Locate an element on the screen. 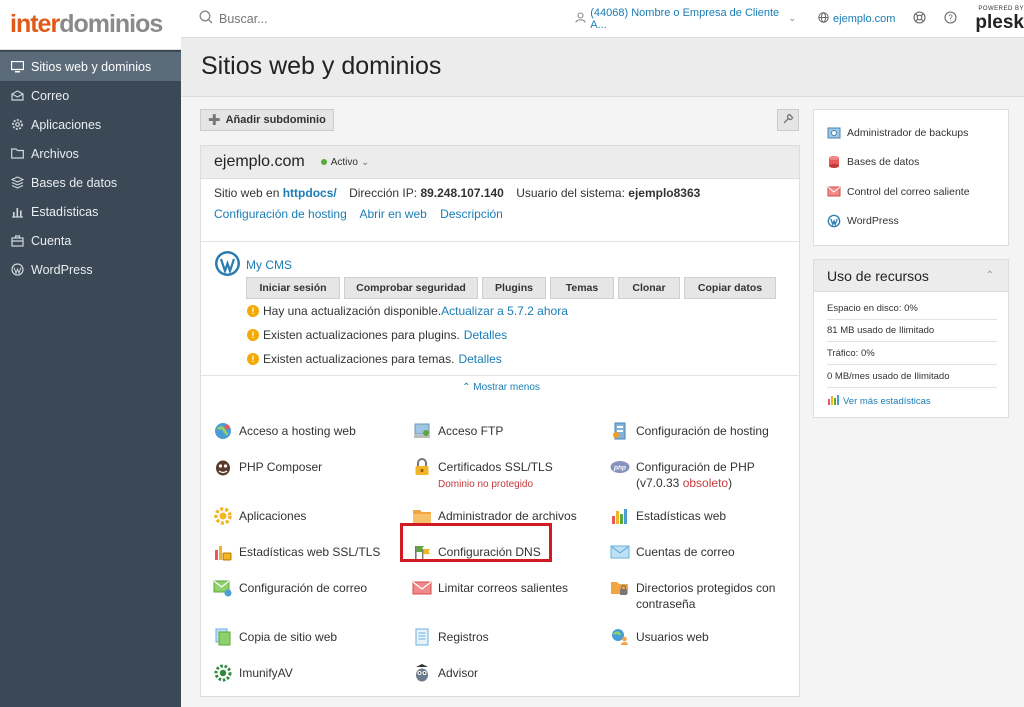 The height and width of the screenshot is (707, 1024). wordpress-label: WordPress is located at coordinates (873, 221).